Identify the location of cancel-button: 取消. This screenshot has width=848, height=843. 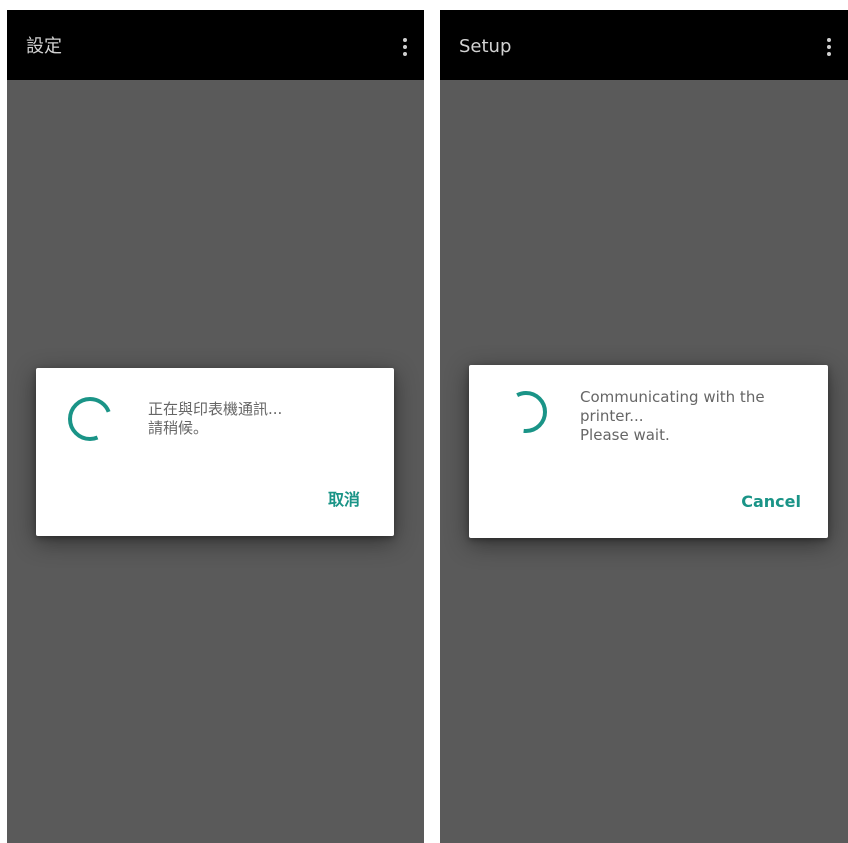
(344, 500).